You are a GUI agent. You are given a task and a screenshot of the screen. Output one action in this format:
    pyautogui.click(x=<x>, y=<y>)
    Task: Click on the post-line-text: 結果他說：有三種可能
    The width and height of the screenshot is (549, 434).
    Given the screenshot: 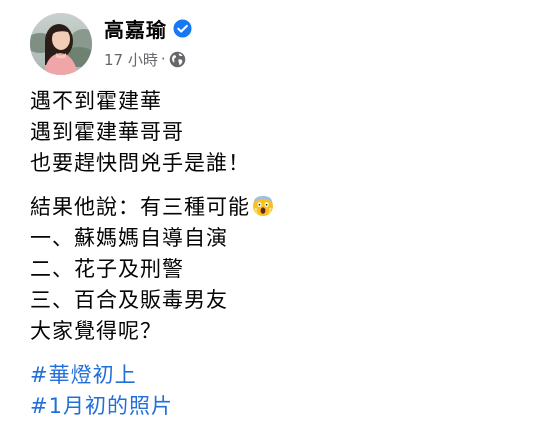 What is the action you would take?
    pyautogui.click(x=140, y=207)
    